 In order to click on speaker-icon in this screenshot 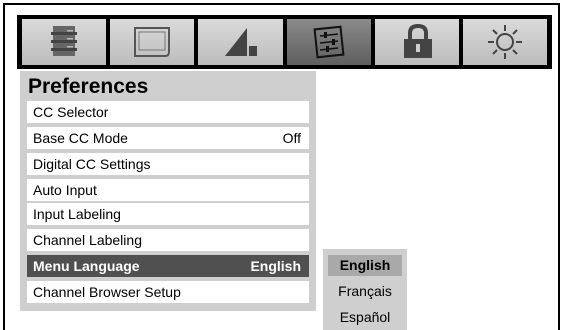, I will do `click(241, 42)`.